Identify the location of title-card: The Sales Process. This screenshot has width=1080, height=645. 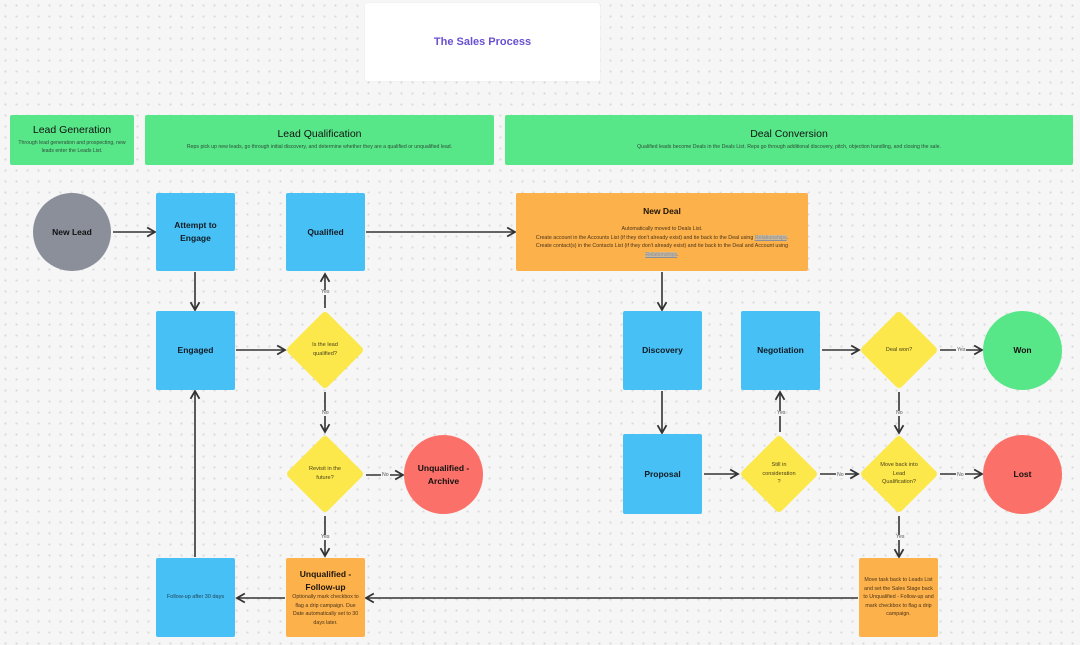
(482, 42).